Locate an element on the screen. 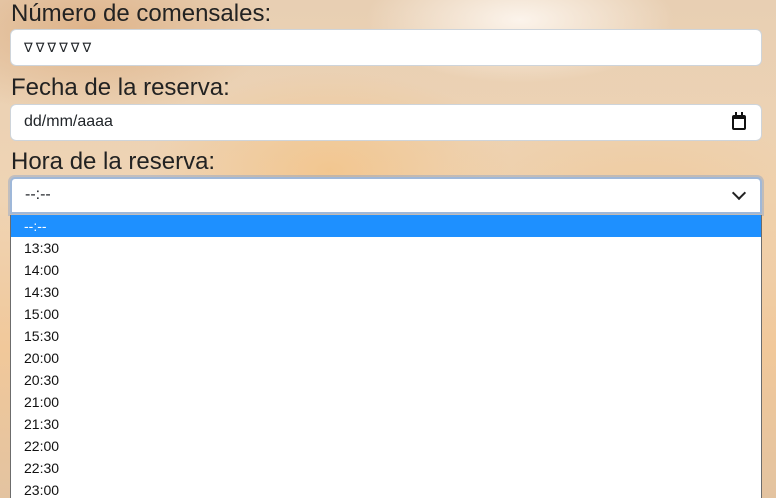 The image size is (776, 498). time-option: 21:00 is located at coordinates (386, 402).